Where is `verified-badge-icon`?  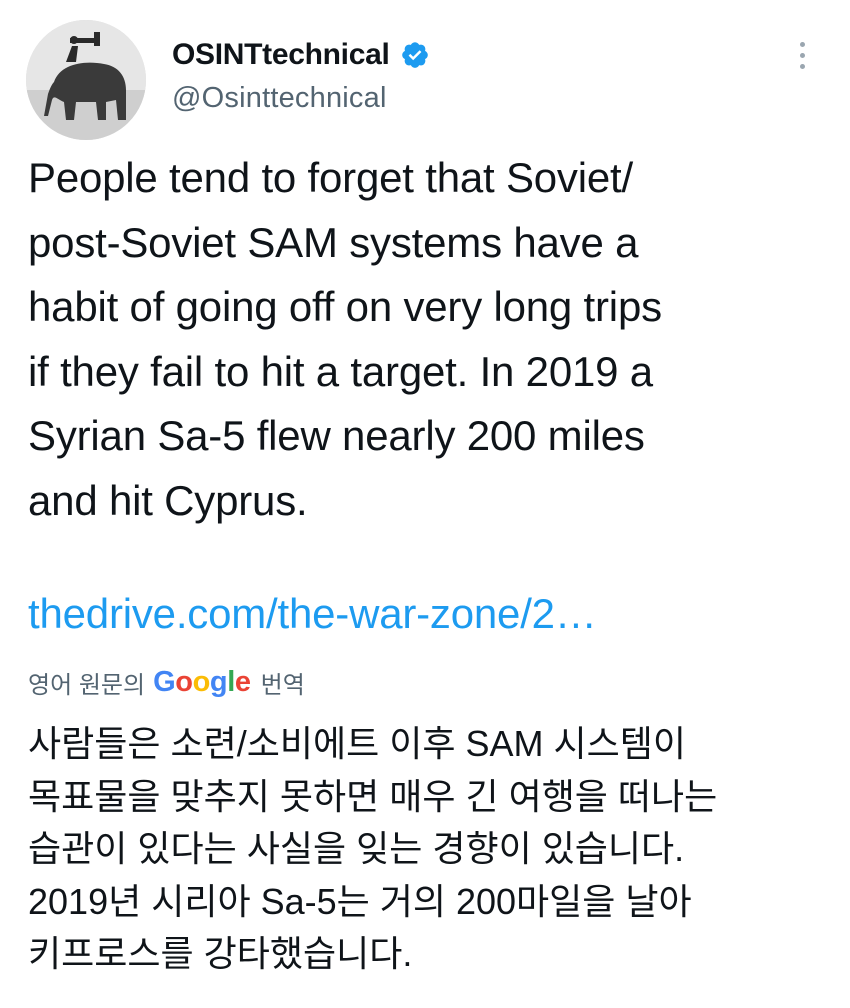 verified-badge-icon is located at coordinates (415, 55).